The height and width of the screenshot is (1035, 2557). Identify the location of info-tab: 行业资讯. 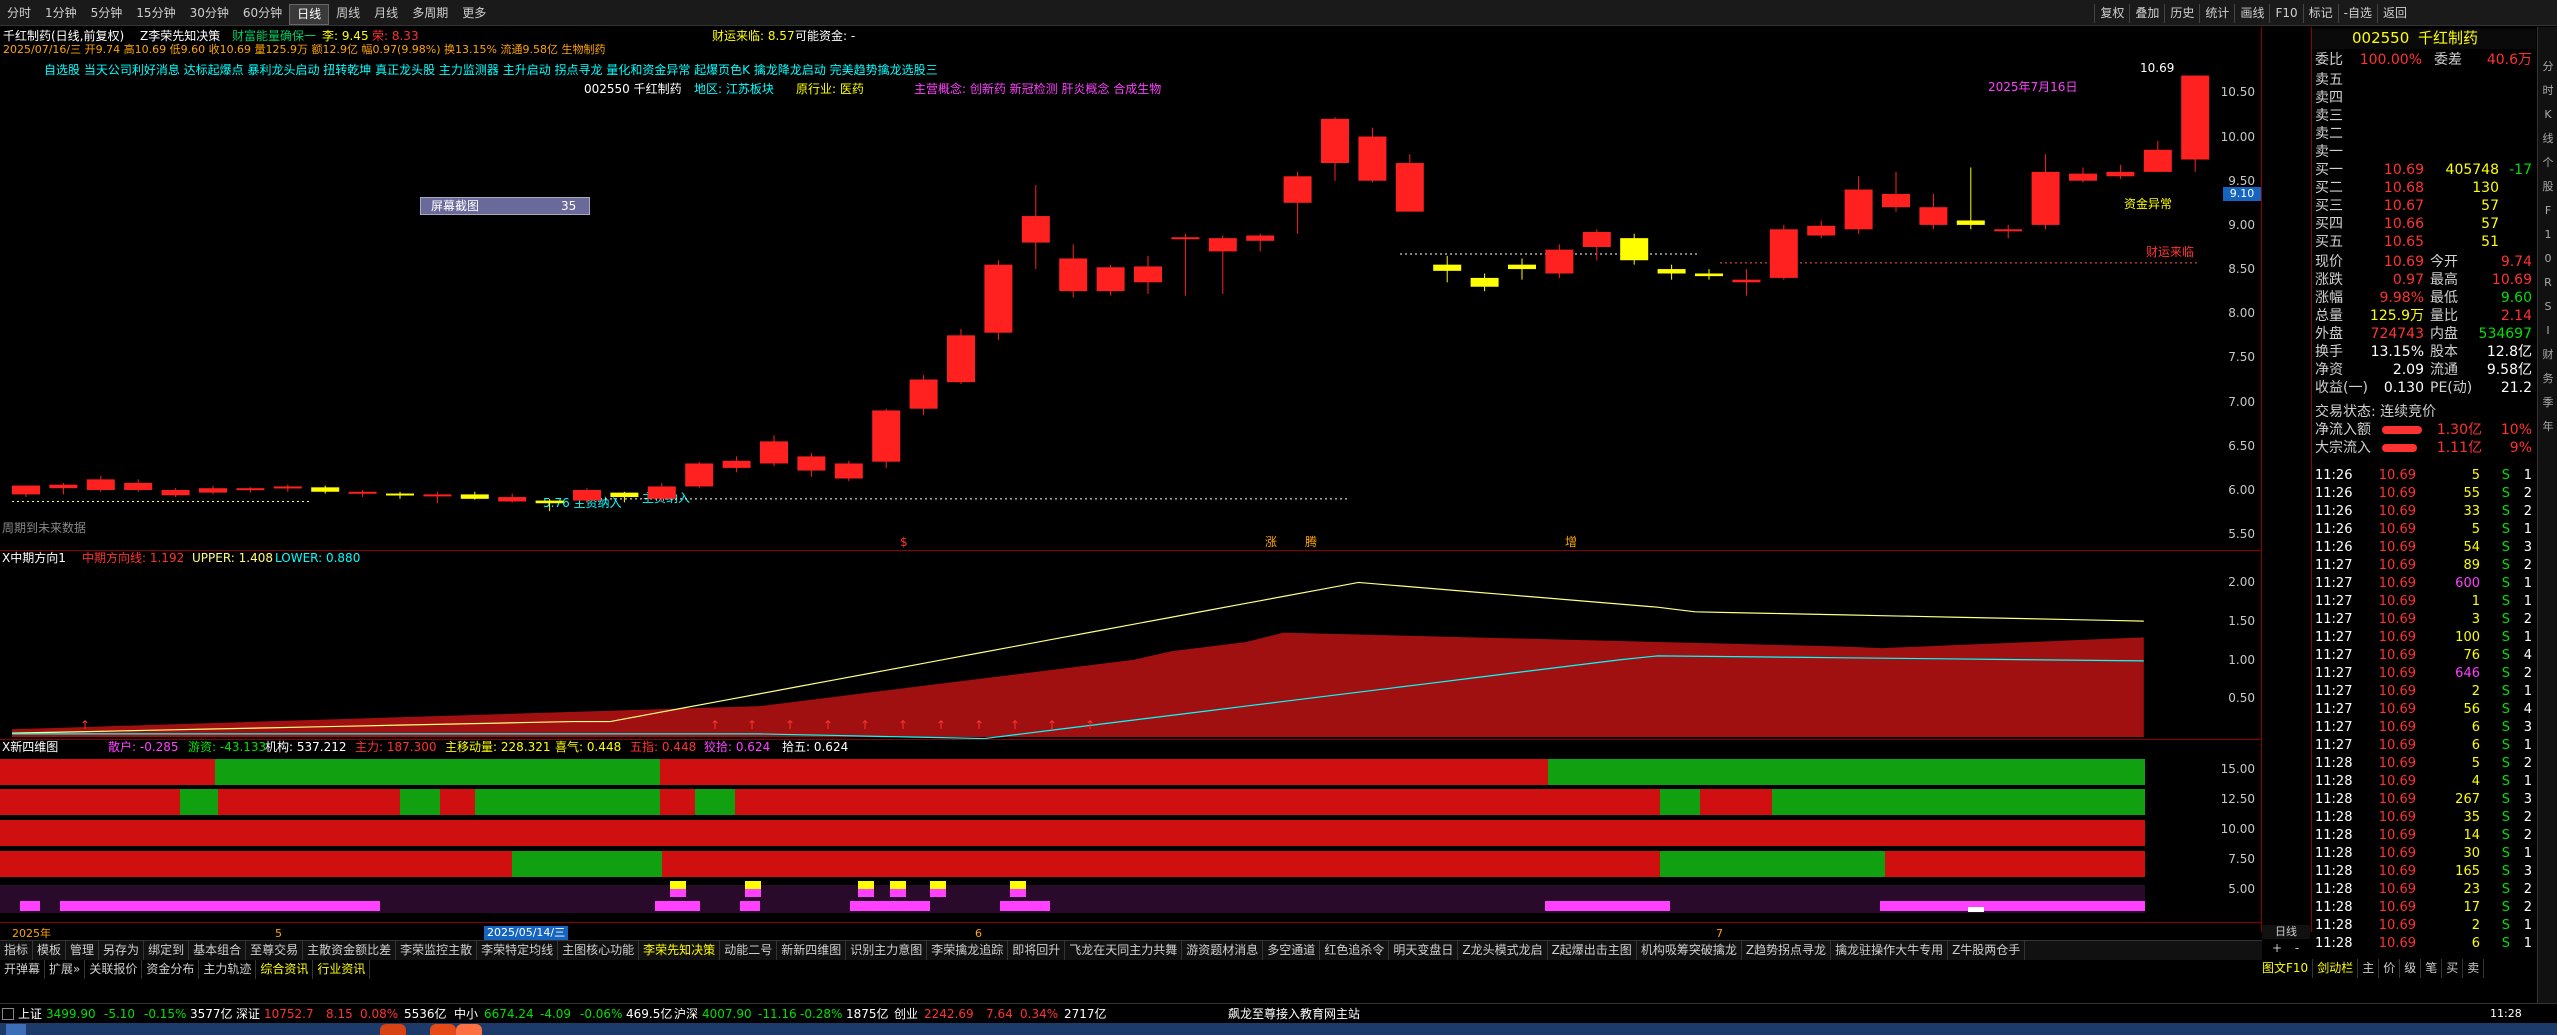
(342, 969).